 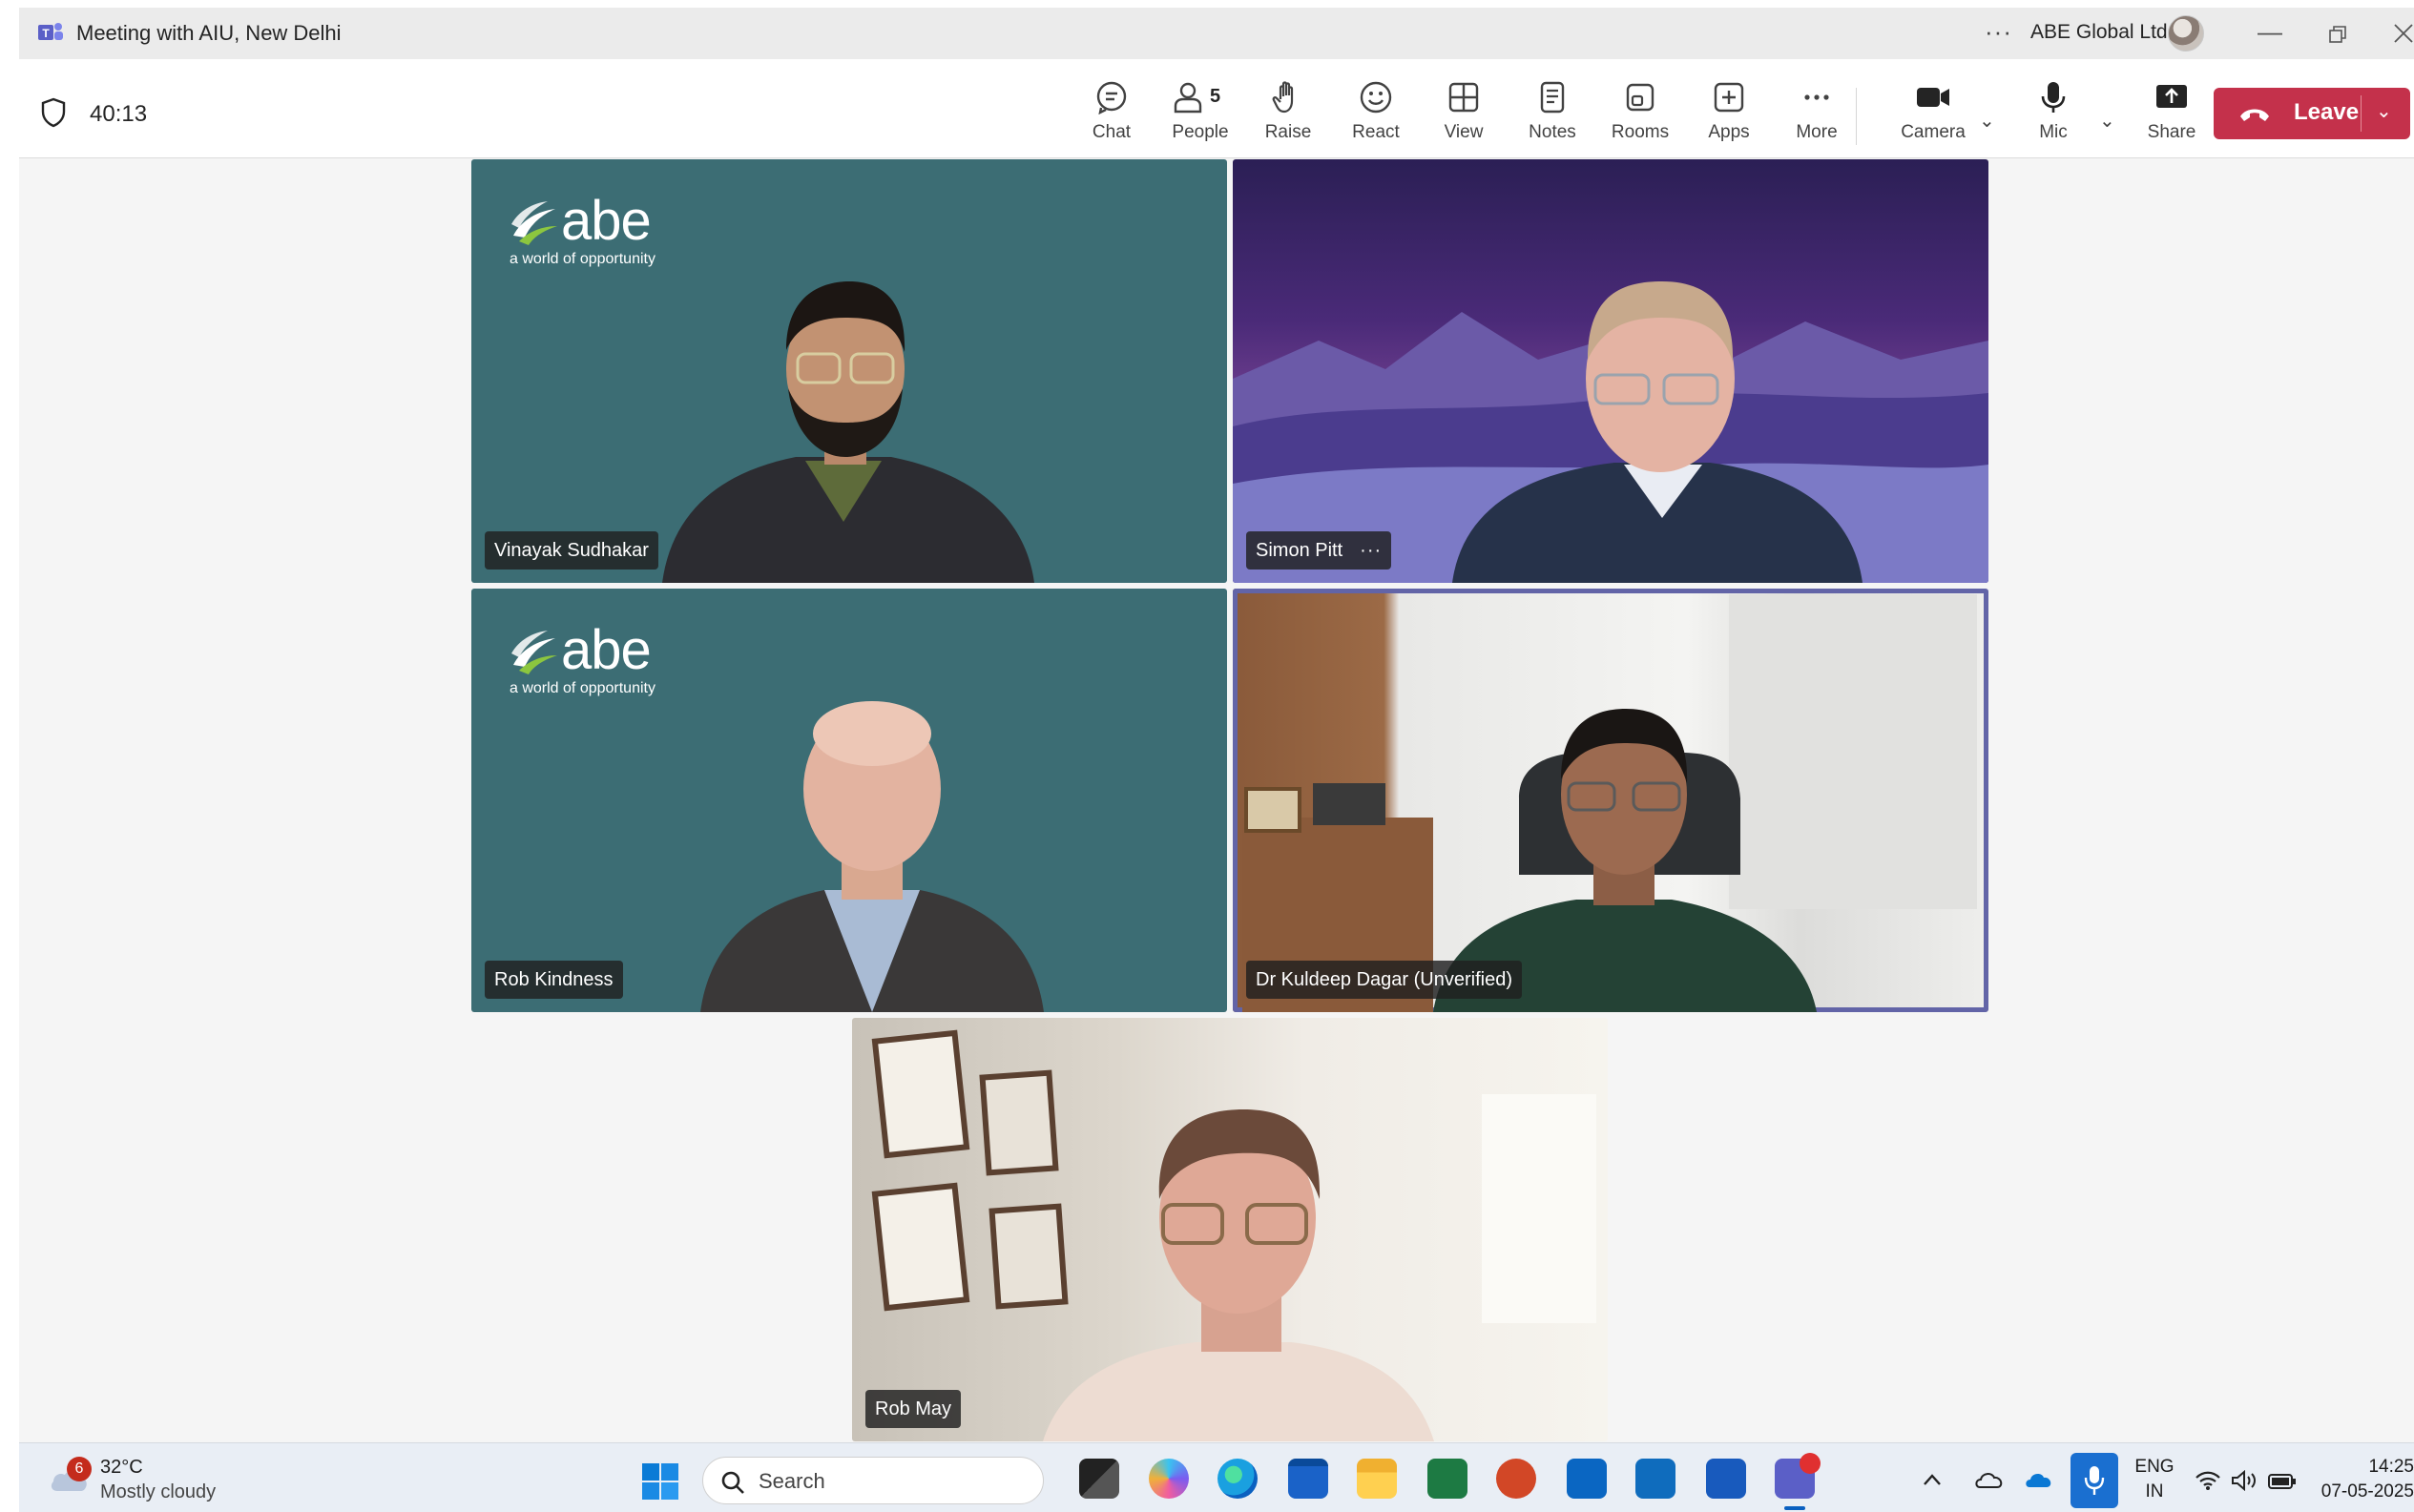 I want to click on account-avatar, so click(x=2186, y=33).